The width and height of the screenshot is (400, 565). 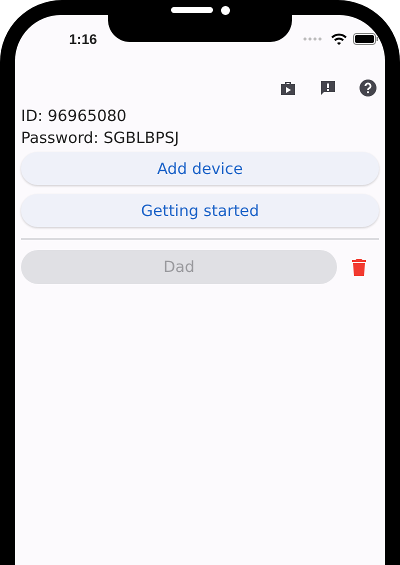 I want to click on delete-icon, so click(x=359, y=267).